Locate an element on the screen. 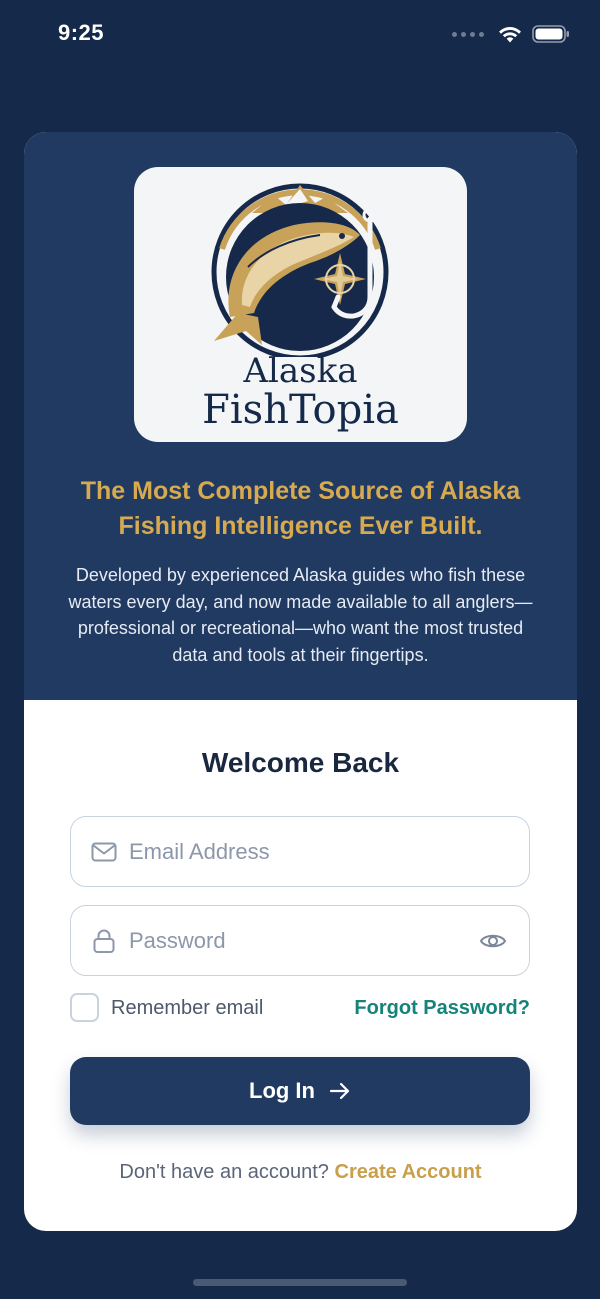  app-logo: Alaska FishTopia is located at coordinates (300, 304).